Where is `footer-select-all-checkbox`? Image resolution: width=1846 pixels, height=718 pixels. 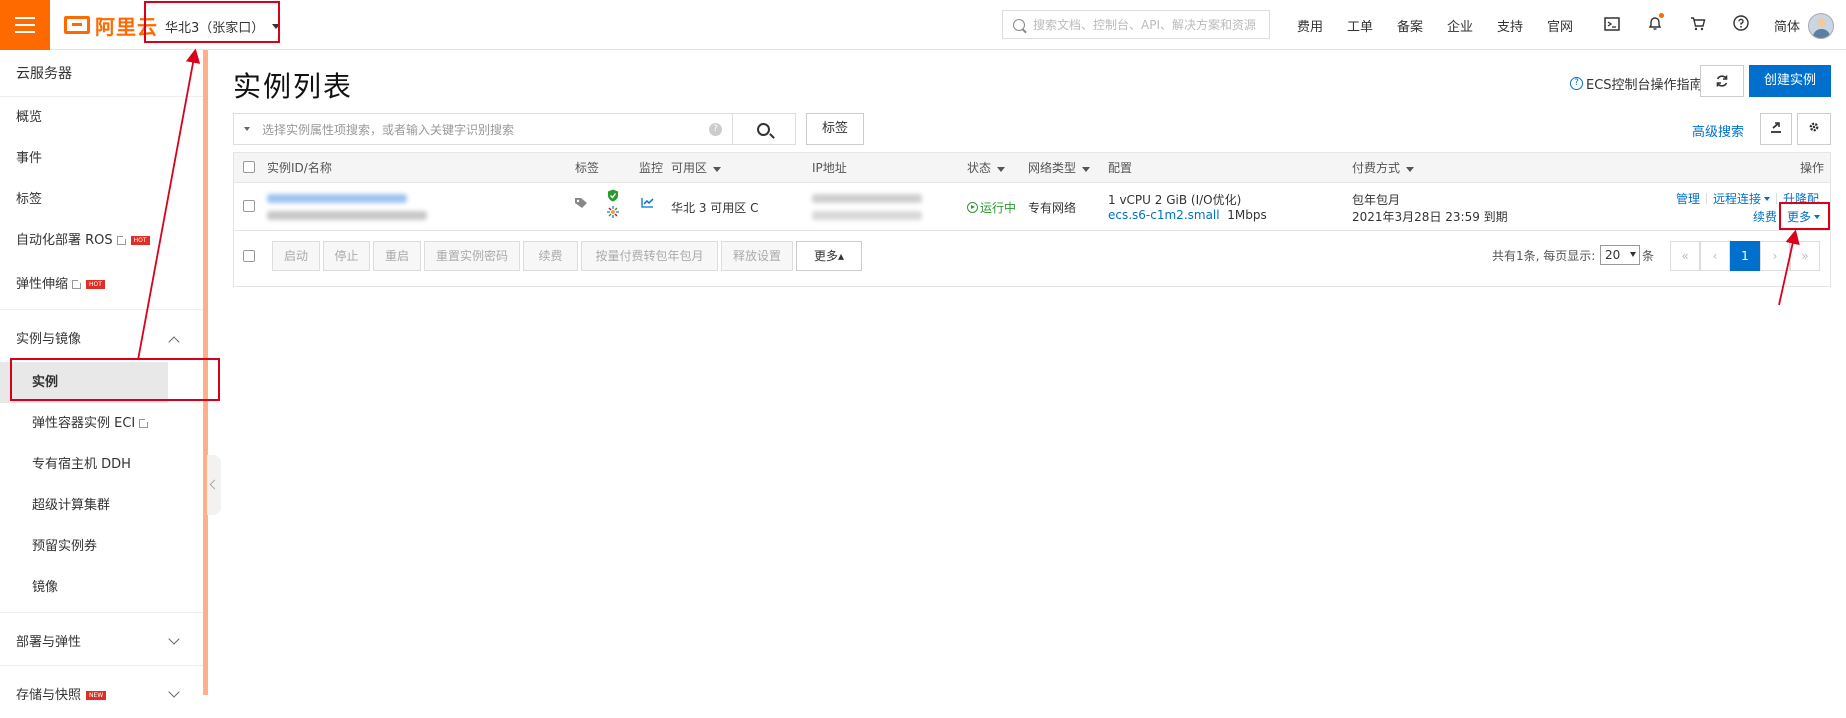 footer-select-all-checkbox is located at coordinates (249, 256).